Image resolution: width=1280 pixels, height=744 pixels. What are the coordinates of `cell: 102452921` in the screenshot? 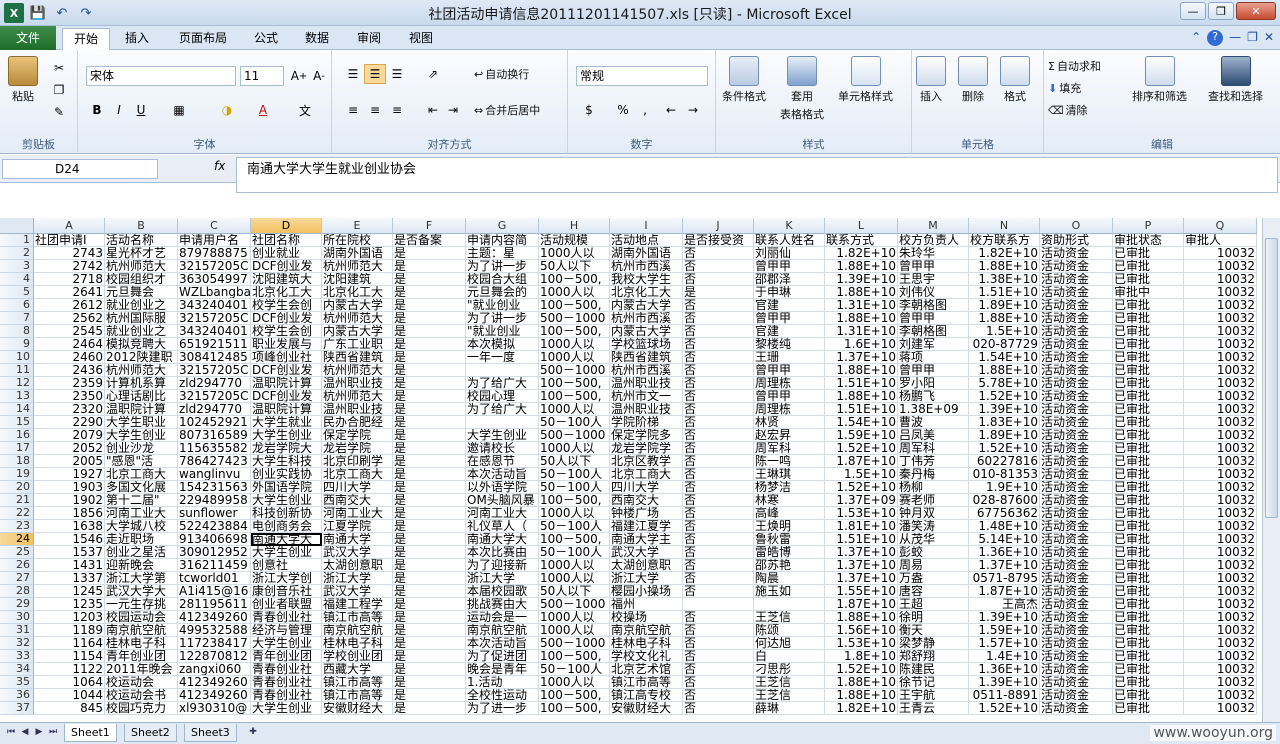 It's located at (214, 422).